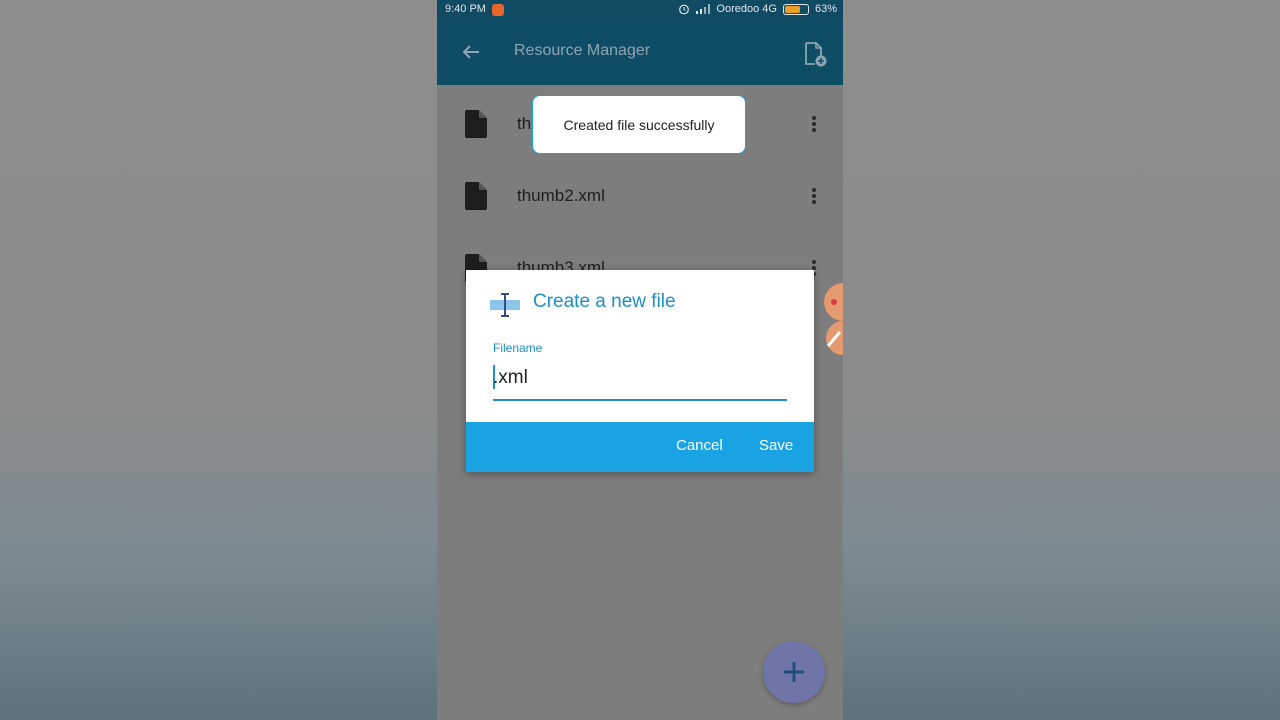 The width and height of the screenshot is (1280, 720). What do you see at coordinates (510, 377) in the screenshot?
I see `filename-value: .xml` at bounding box center [510, 377].